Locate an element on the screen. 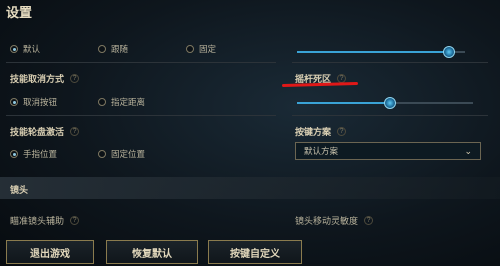 The height and width of the screenshot is (266, 500). top-slider-knob is located at coordinates (449, 52).